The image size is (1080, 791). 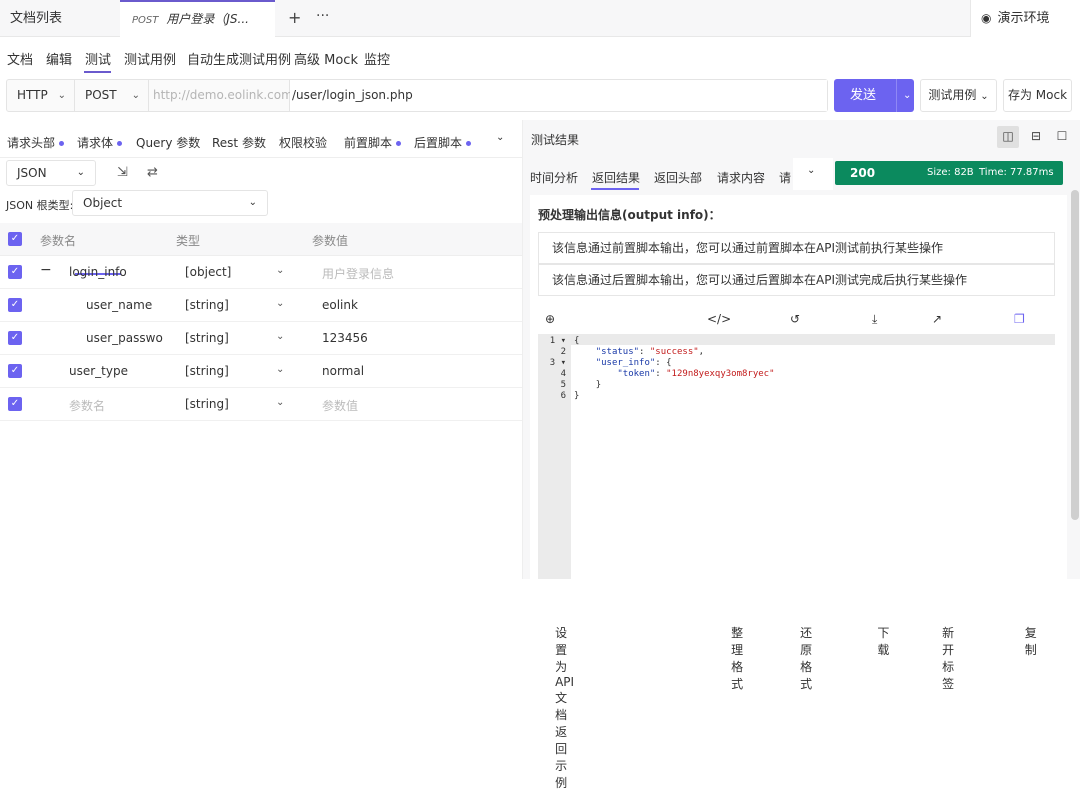 What do you see at coordinates (122, 172) in the screenshot?
I see `edit-icon: ⇲` at bounding box center [122, 172].